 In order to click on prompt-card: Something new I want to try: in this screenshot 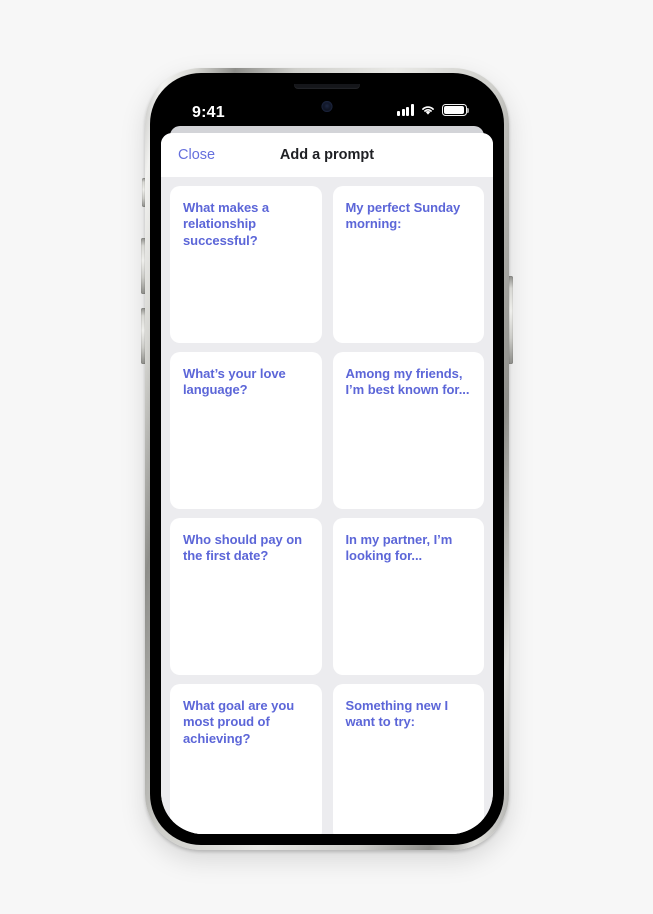, I will do `click(408, 759)`.